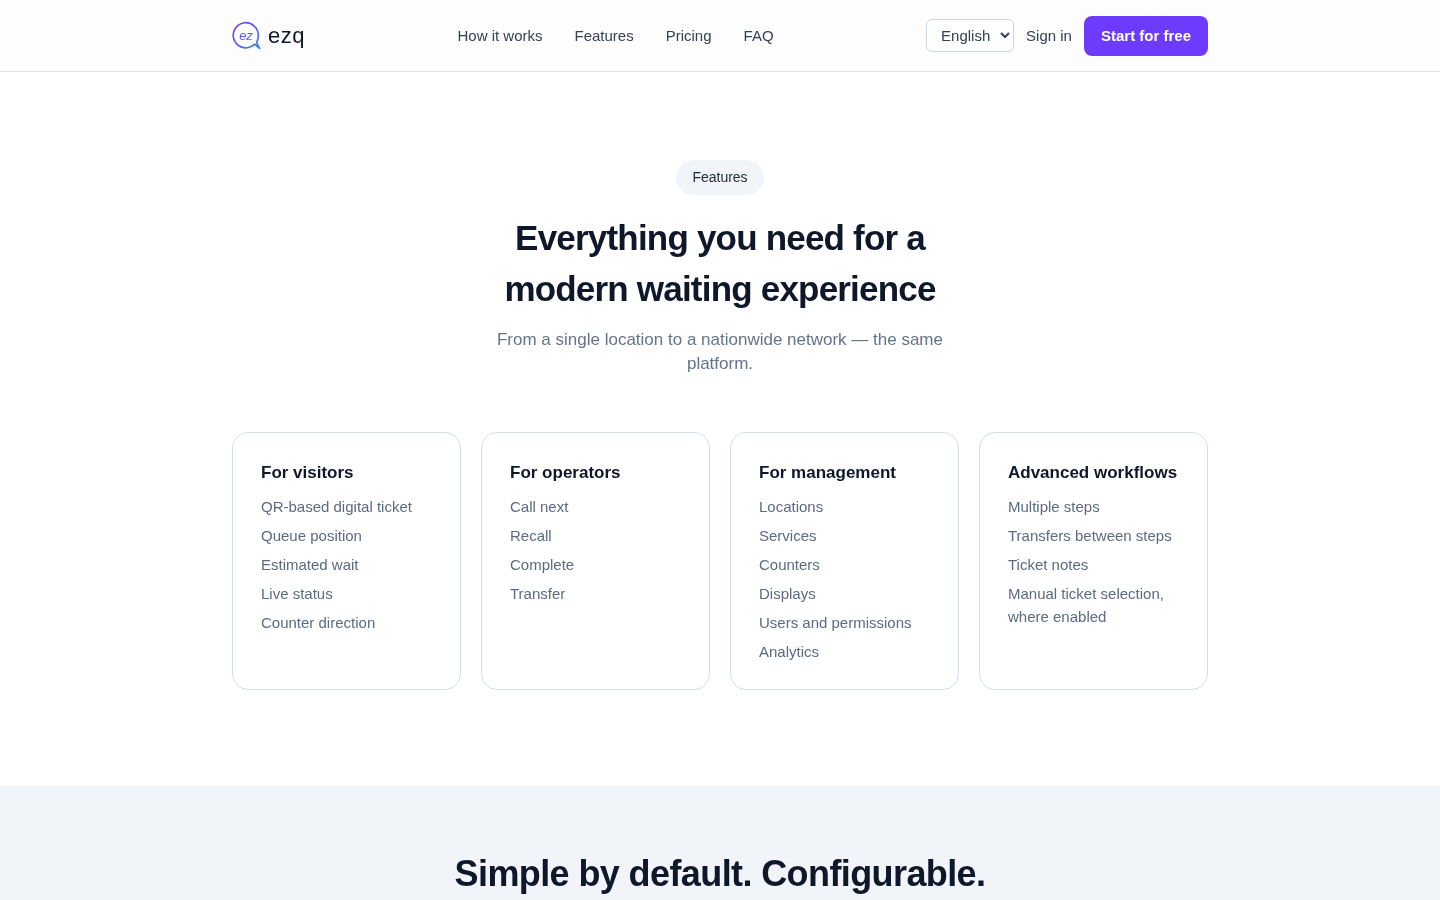 The width and height of the screenshot is (1440, 900). What do you see at coordinates (1086, 605) in the screenshot?
I see `feature-item: Manual ticket selection, where enabled` at bounding box center [1086, 605].